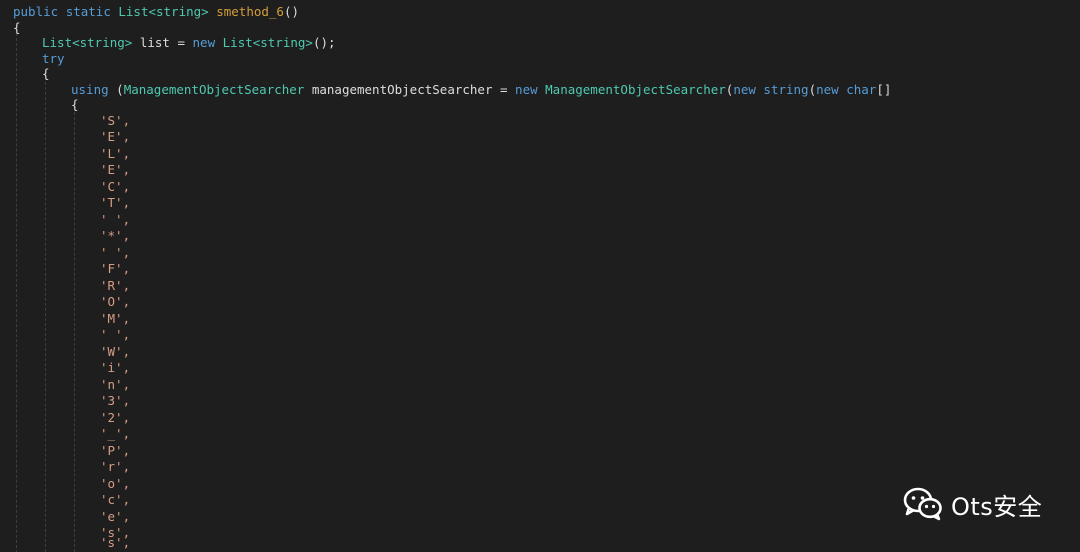  Describe the element at coordinates (250, 11) in the screenshot. I see `method-name: smethod_6` at that location.